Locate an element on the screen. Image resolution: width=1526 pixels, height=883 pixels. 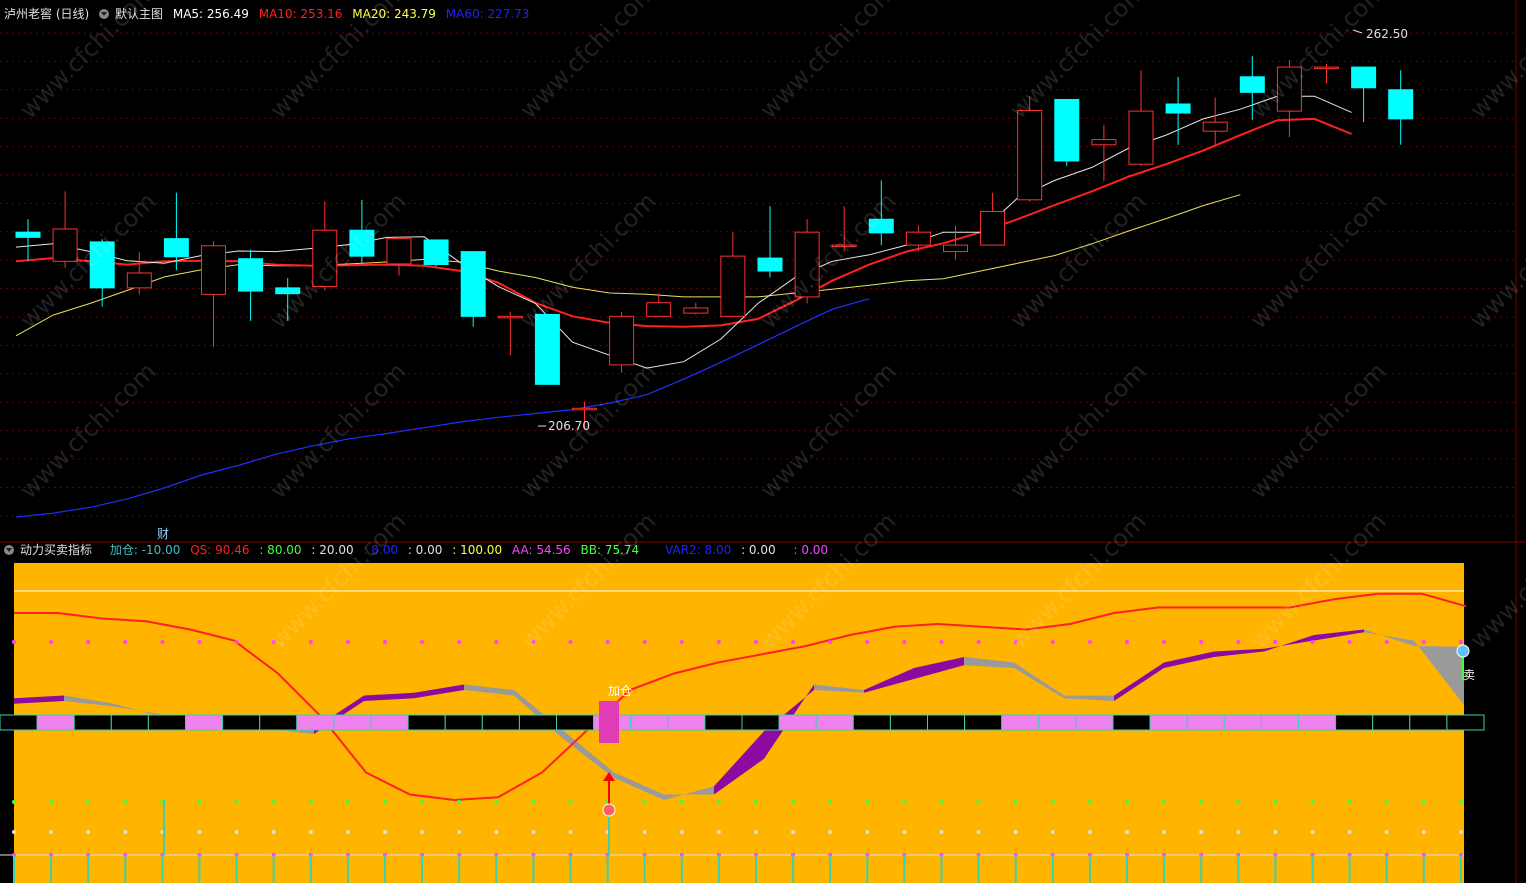
ma60-line is located at coordinates (442, 408).